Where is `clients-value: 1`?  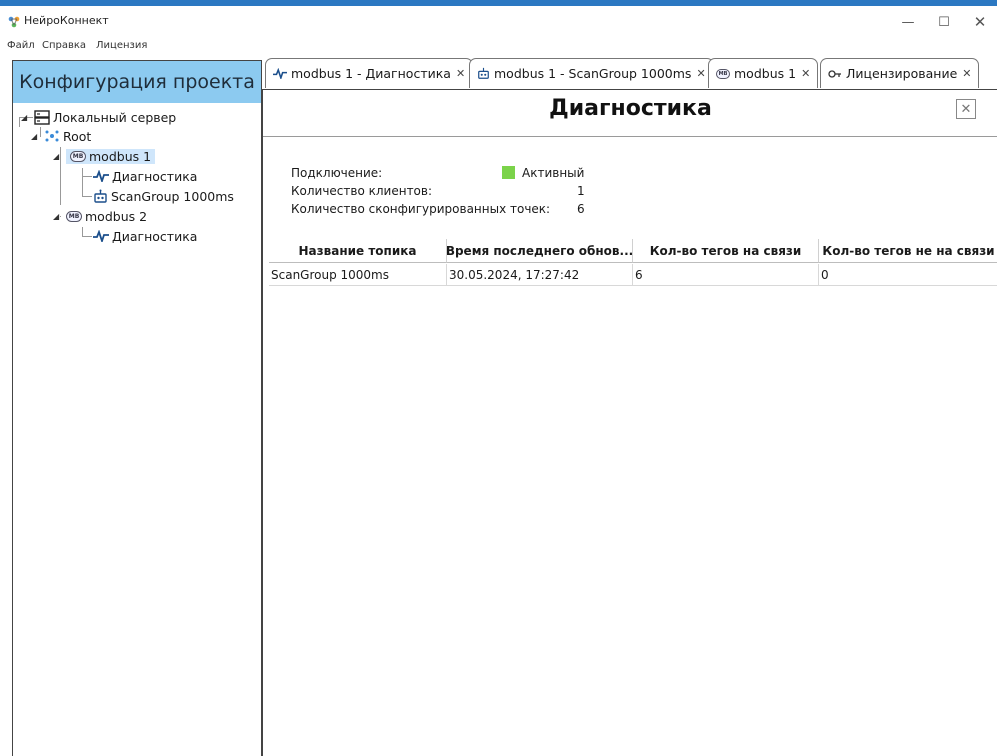 clients-value: 1 is located at coordinates (581, 191).